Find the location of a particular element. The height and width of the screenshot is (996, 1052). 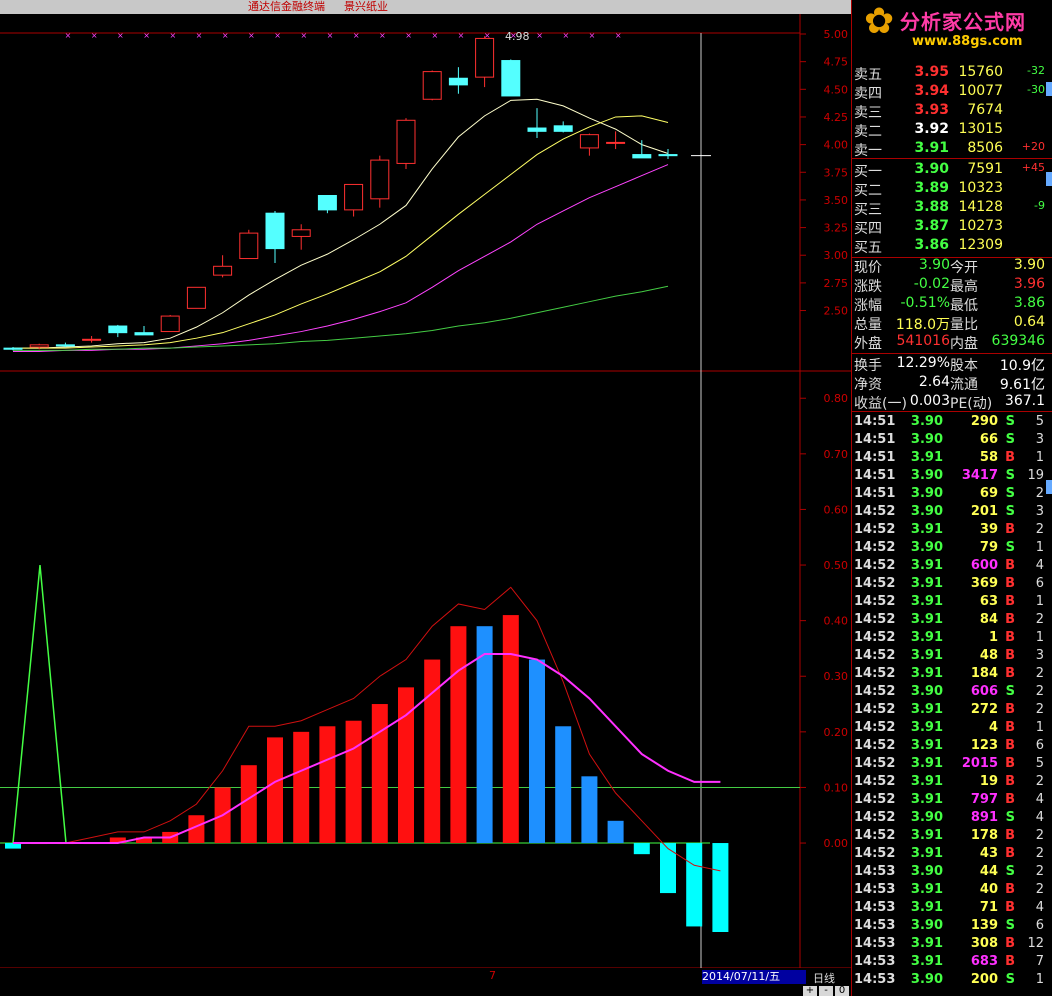

tick-volume: 891 is located at coordinates (984, 817).